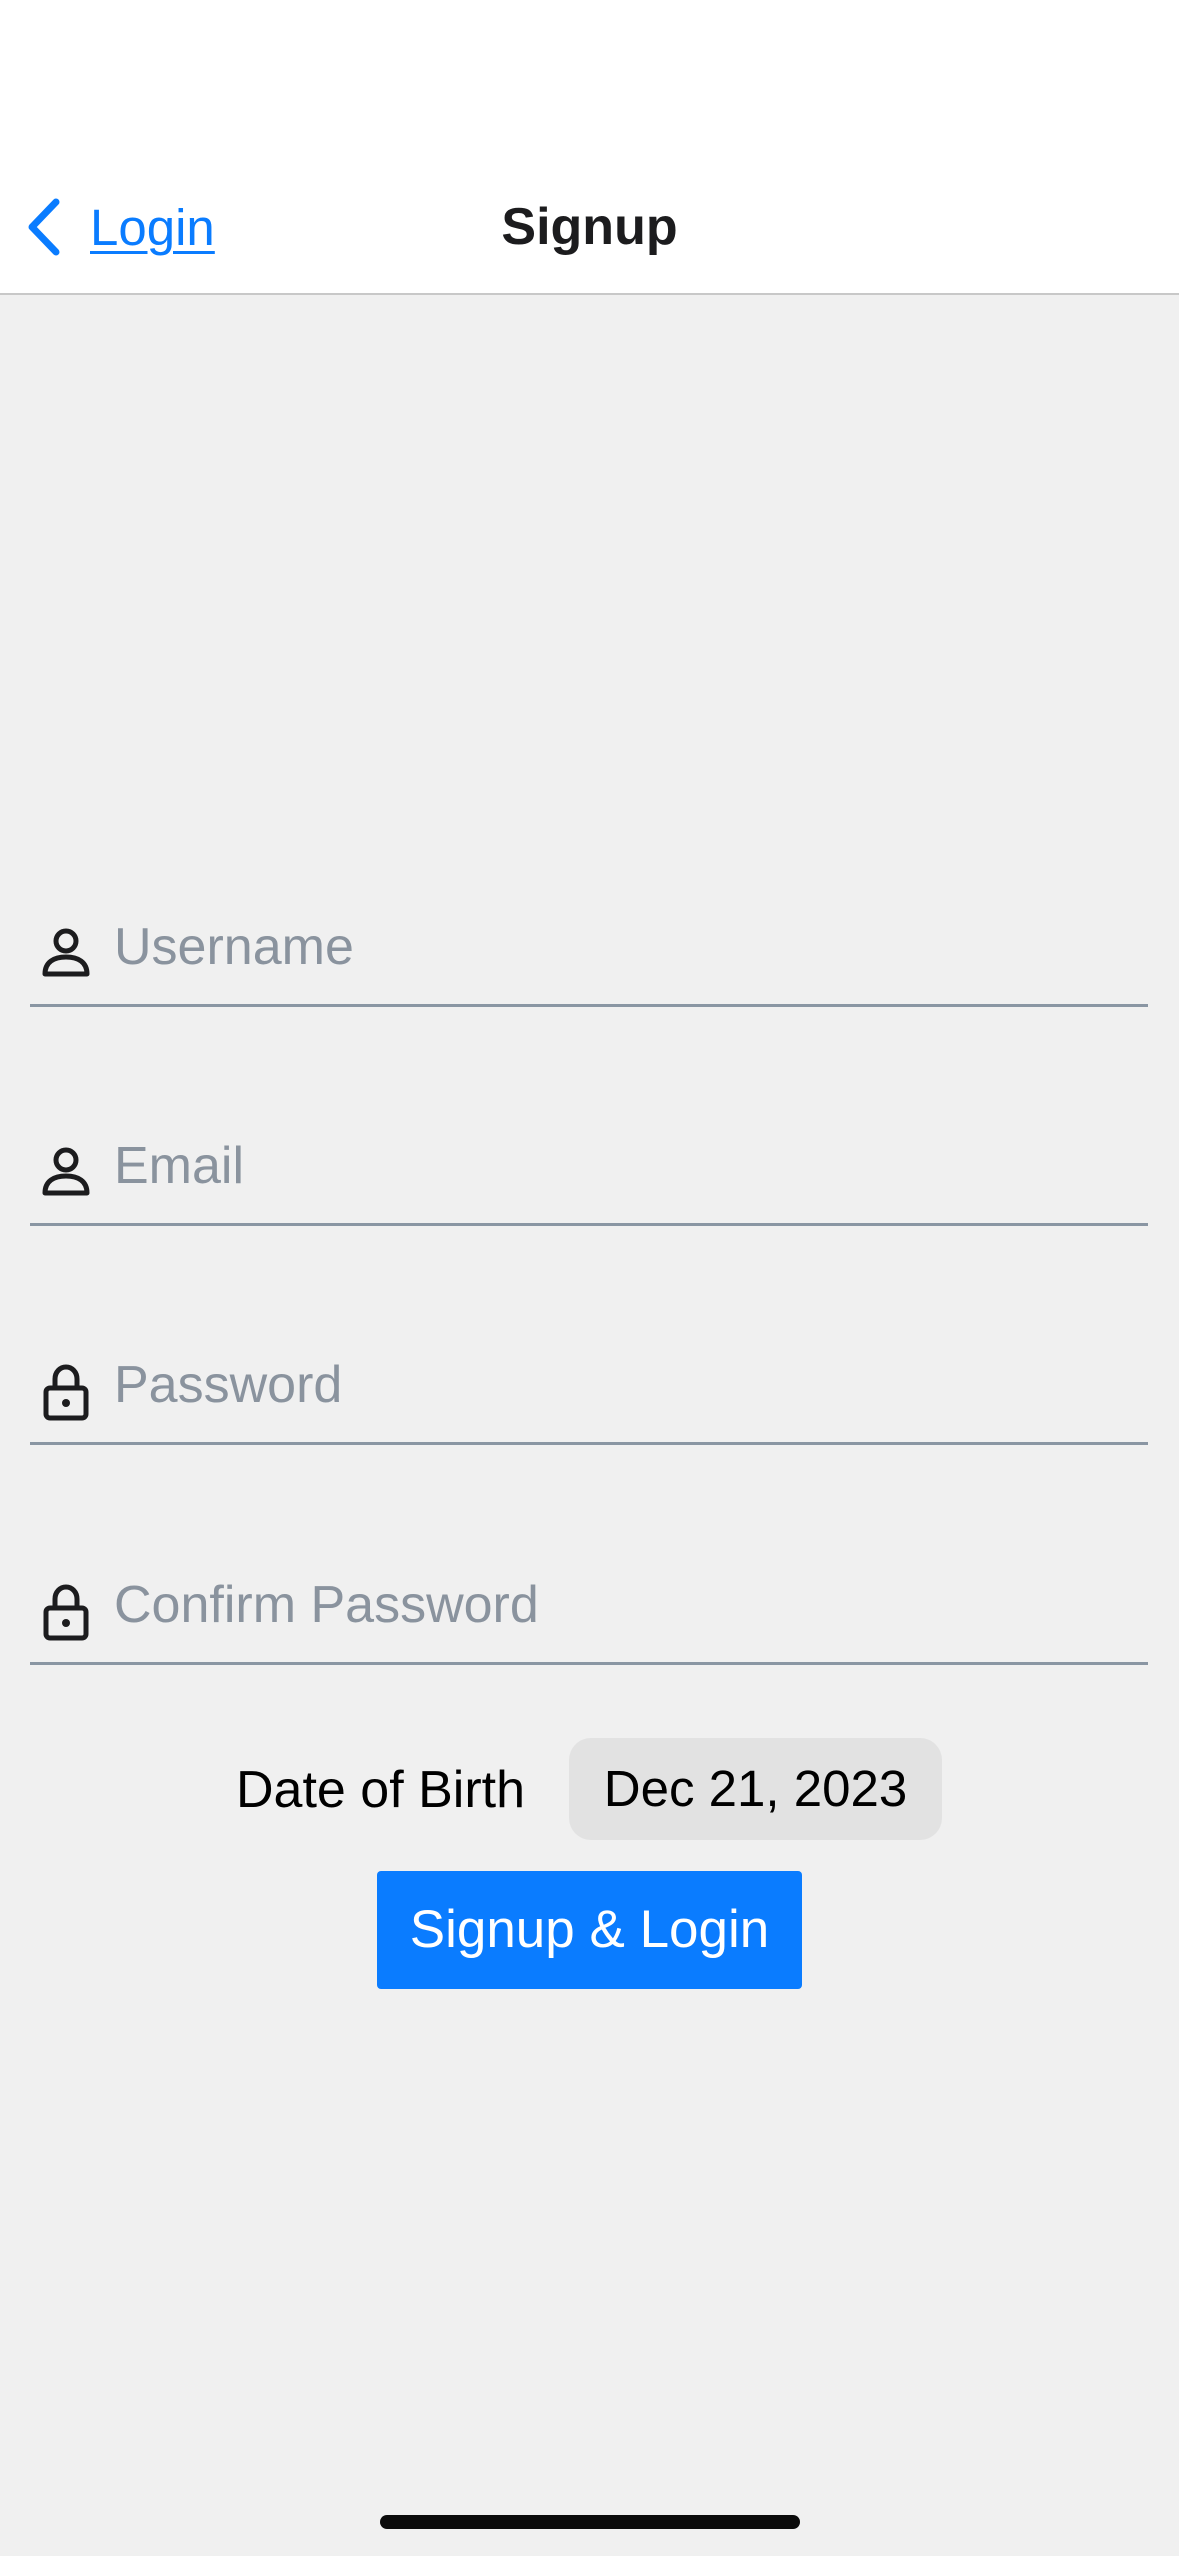  What do you see at coordinates (624, 1605) in the screenshot?
I see `confirm-password-input` at bounding box center [624, 1605].